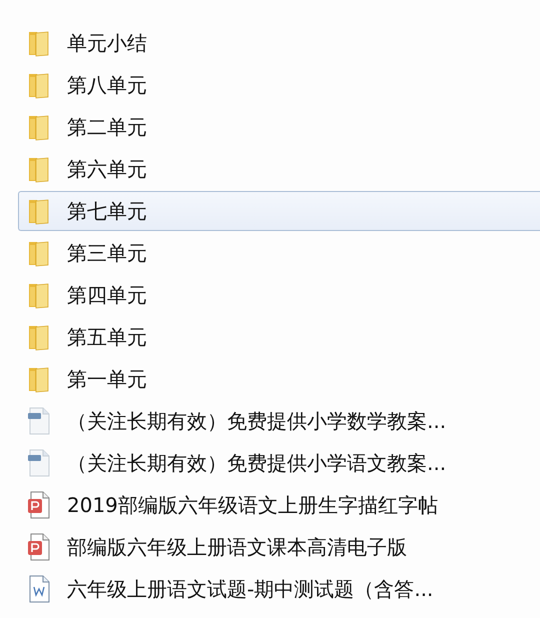  What do you see at coordinates (107, 127) in the screenshot?
I see `file-name: 第二单元` at bounding box center [107, 127].